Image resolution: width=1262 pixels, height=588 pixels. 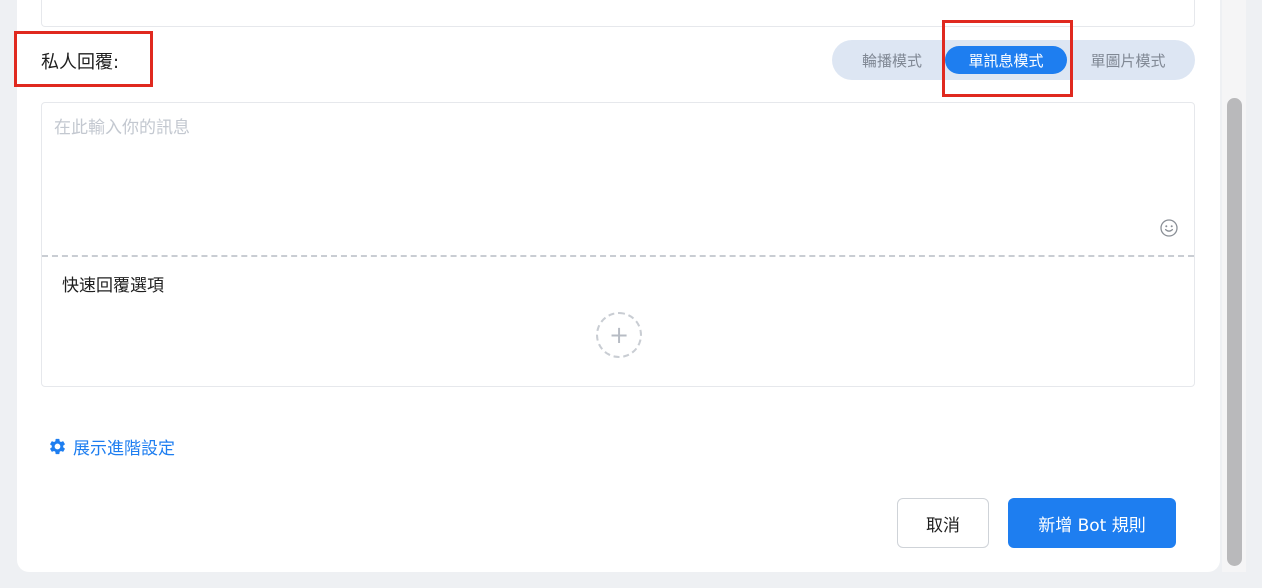 What do you see at coordinates (943, 523) in the screenshot?
I see `cancel-button: 取消` at bounding box center [943, 523].